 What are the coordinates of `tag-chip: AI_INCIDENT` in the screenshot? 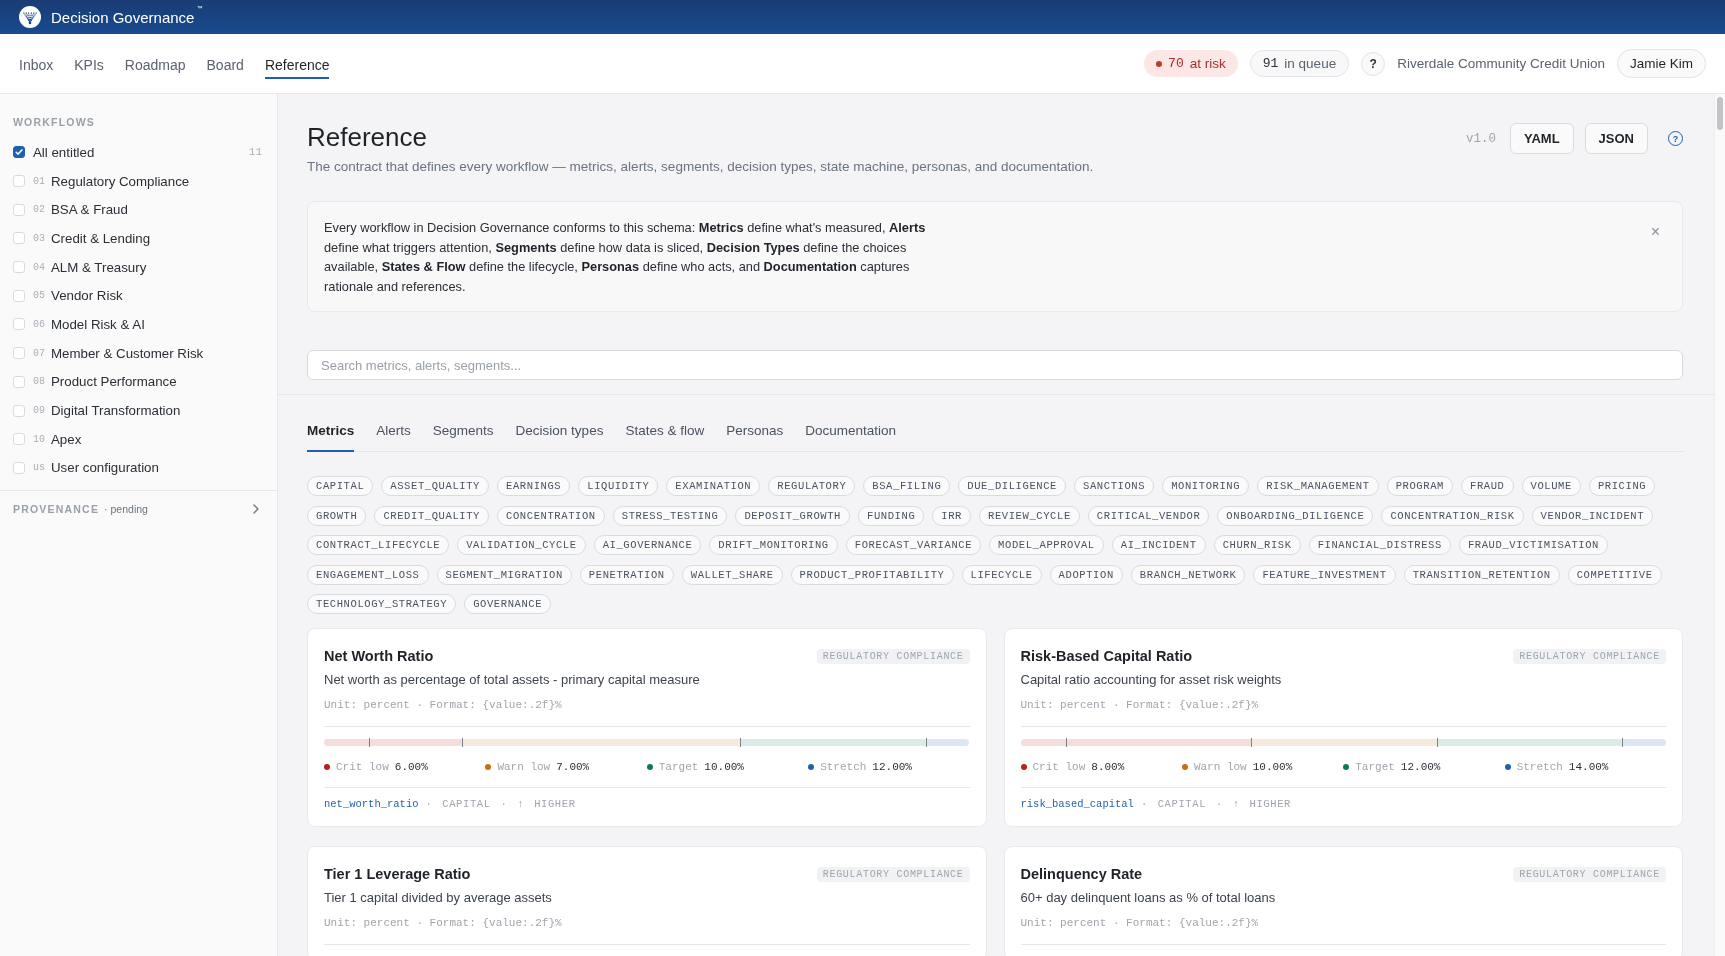 It's located at (1158, 545).